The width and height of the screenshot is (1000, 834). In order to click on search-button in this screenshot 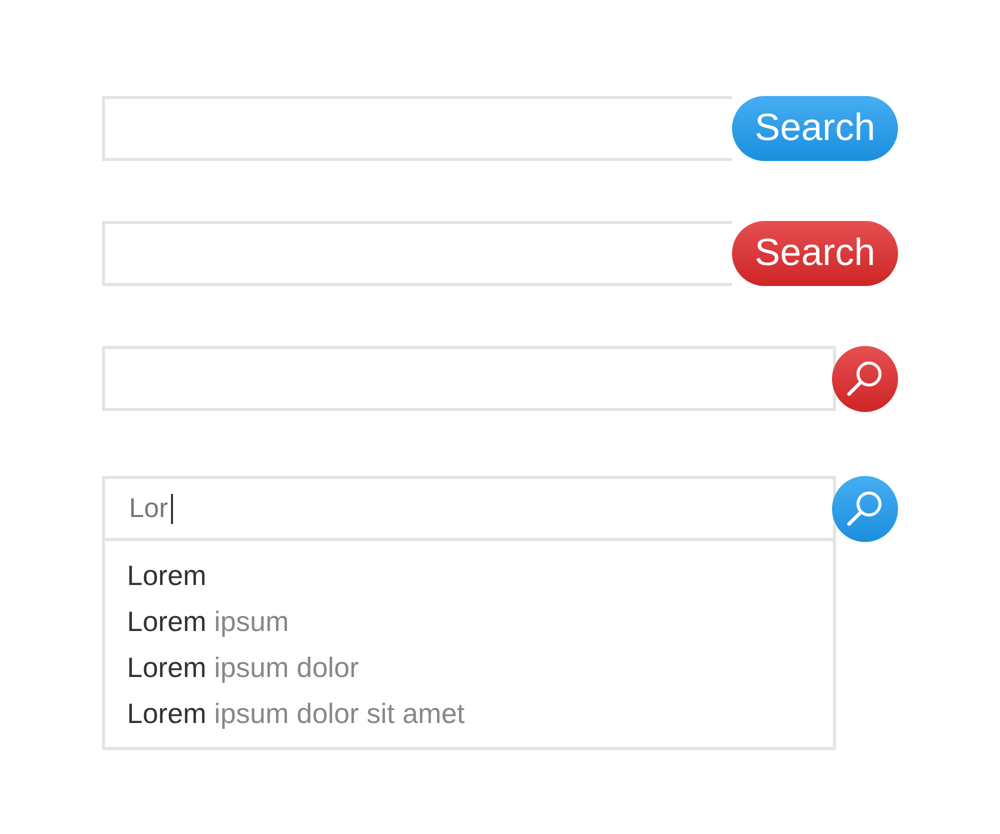, I will do `click(865, 379)`.